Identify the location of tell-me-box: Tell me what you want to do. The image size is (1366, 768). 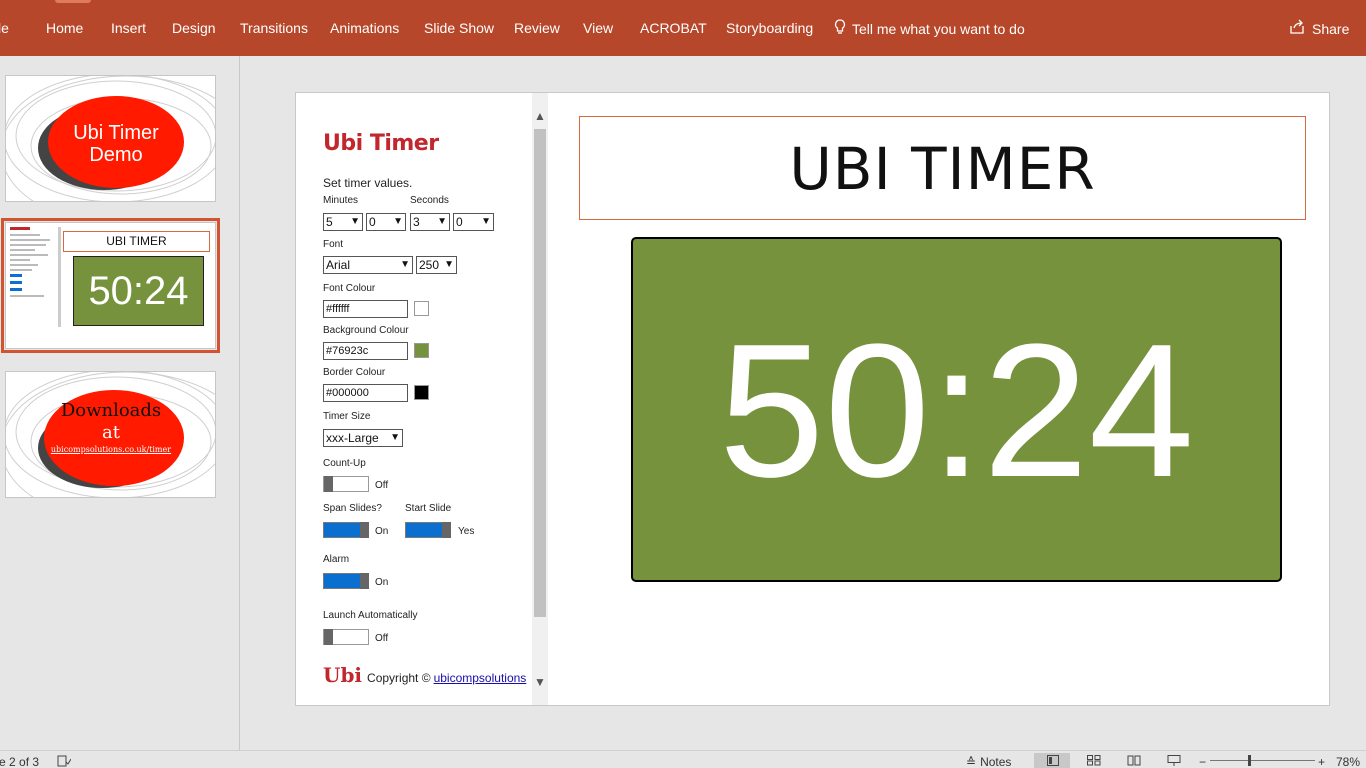
(929, 28).